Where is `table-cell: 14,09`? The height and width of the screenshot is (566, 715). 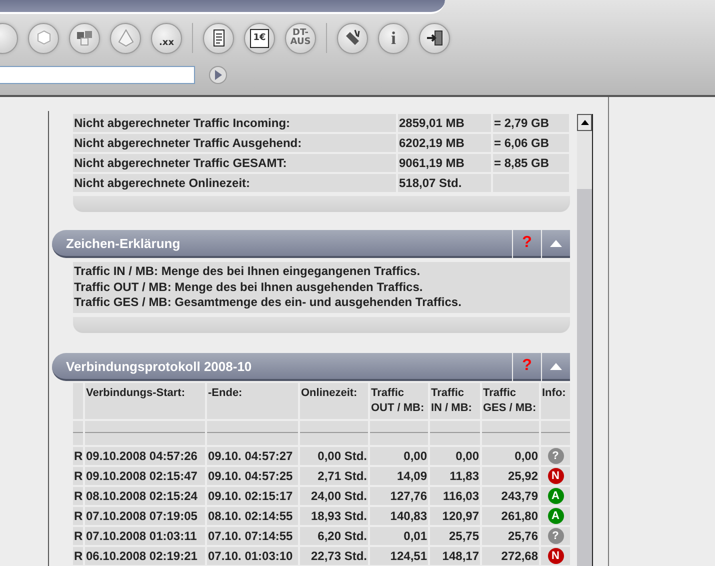
table-cell: 14,09 is located at coordinates (399, 475).